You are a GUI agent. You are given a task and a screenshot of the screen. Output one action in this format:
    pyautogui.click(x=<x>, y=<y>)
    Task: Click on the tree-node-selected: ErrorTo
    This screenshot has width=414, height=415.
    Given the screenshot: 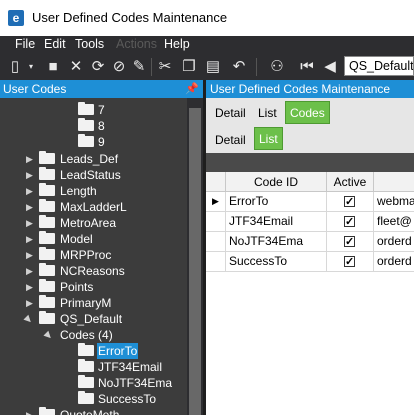 What is the action you would take?
    pyautogui.click(x=93, y=351)
    